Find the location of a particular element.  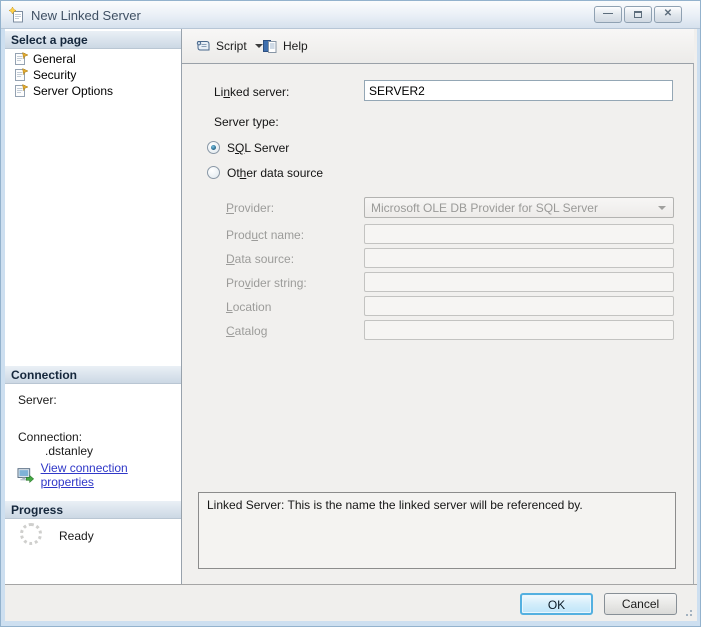

new-server-icon is located at coordinates (16, 15).